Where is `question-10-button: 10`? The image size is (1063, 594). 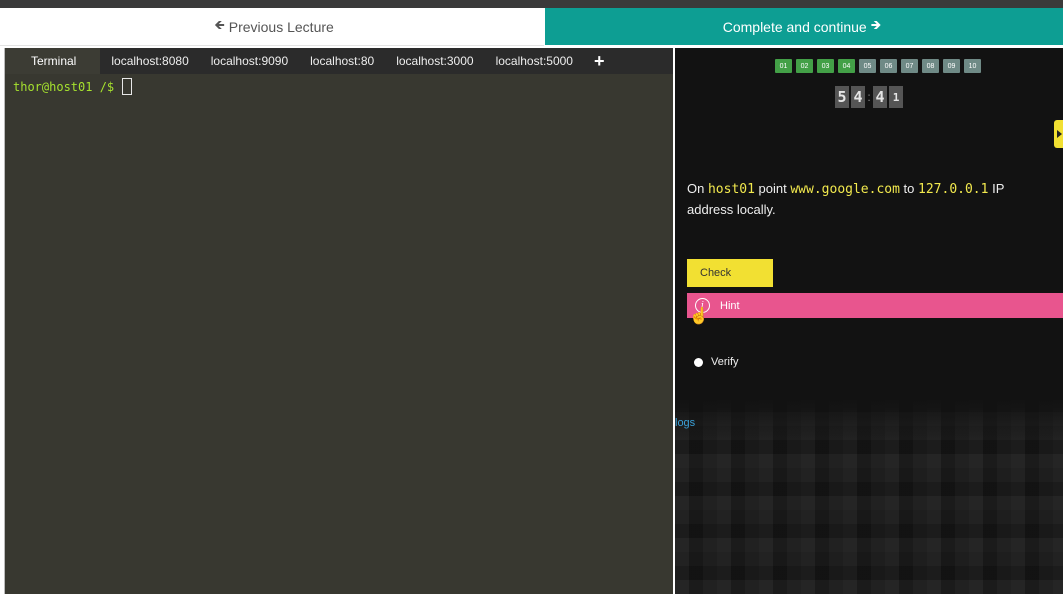 question-10-button: 10 is located at coordinates (972, 66).